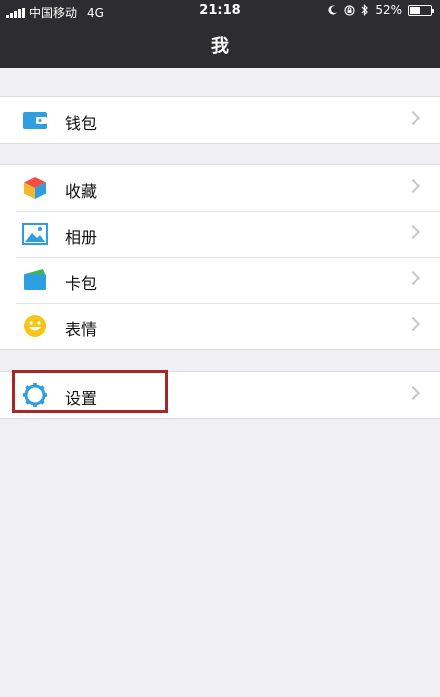 The image size is (440, 697). What do you see at coordinates (220, 11) in the screenshot?
I see `status-bar: 中国移动 4G 21:18 52%` at bounding box center [220, 11].